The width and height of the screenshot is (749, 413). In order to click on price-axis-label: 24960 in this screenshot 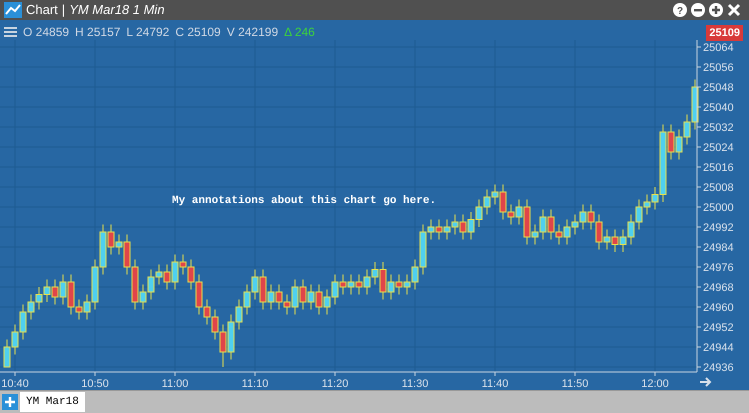, I will do `click(718, 308)`.